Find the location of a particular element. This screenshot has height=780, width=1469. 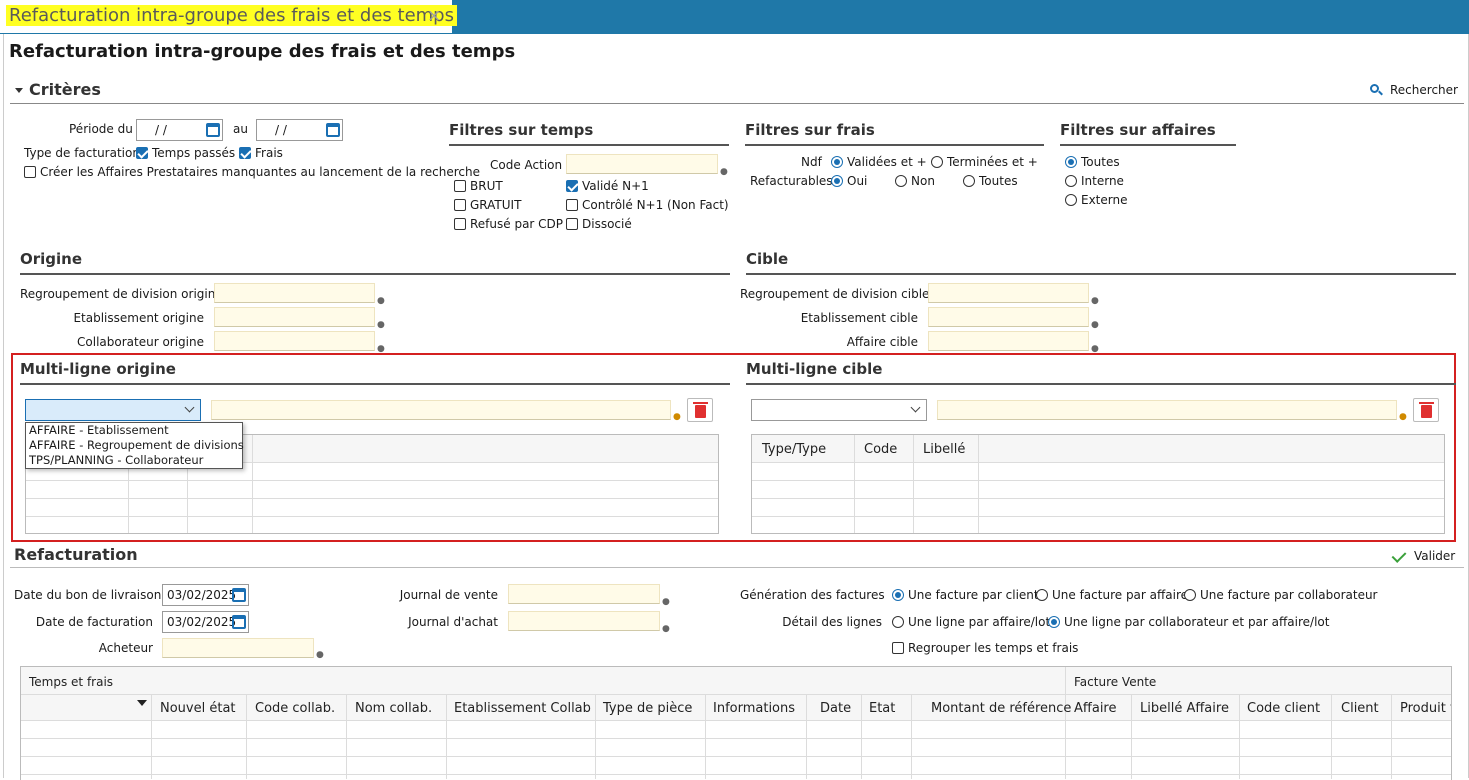

periode-from-input: / / is located at coordinates (179, 130).